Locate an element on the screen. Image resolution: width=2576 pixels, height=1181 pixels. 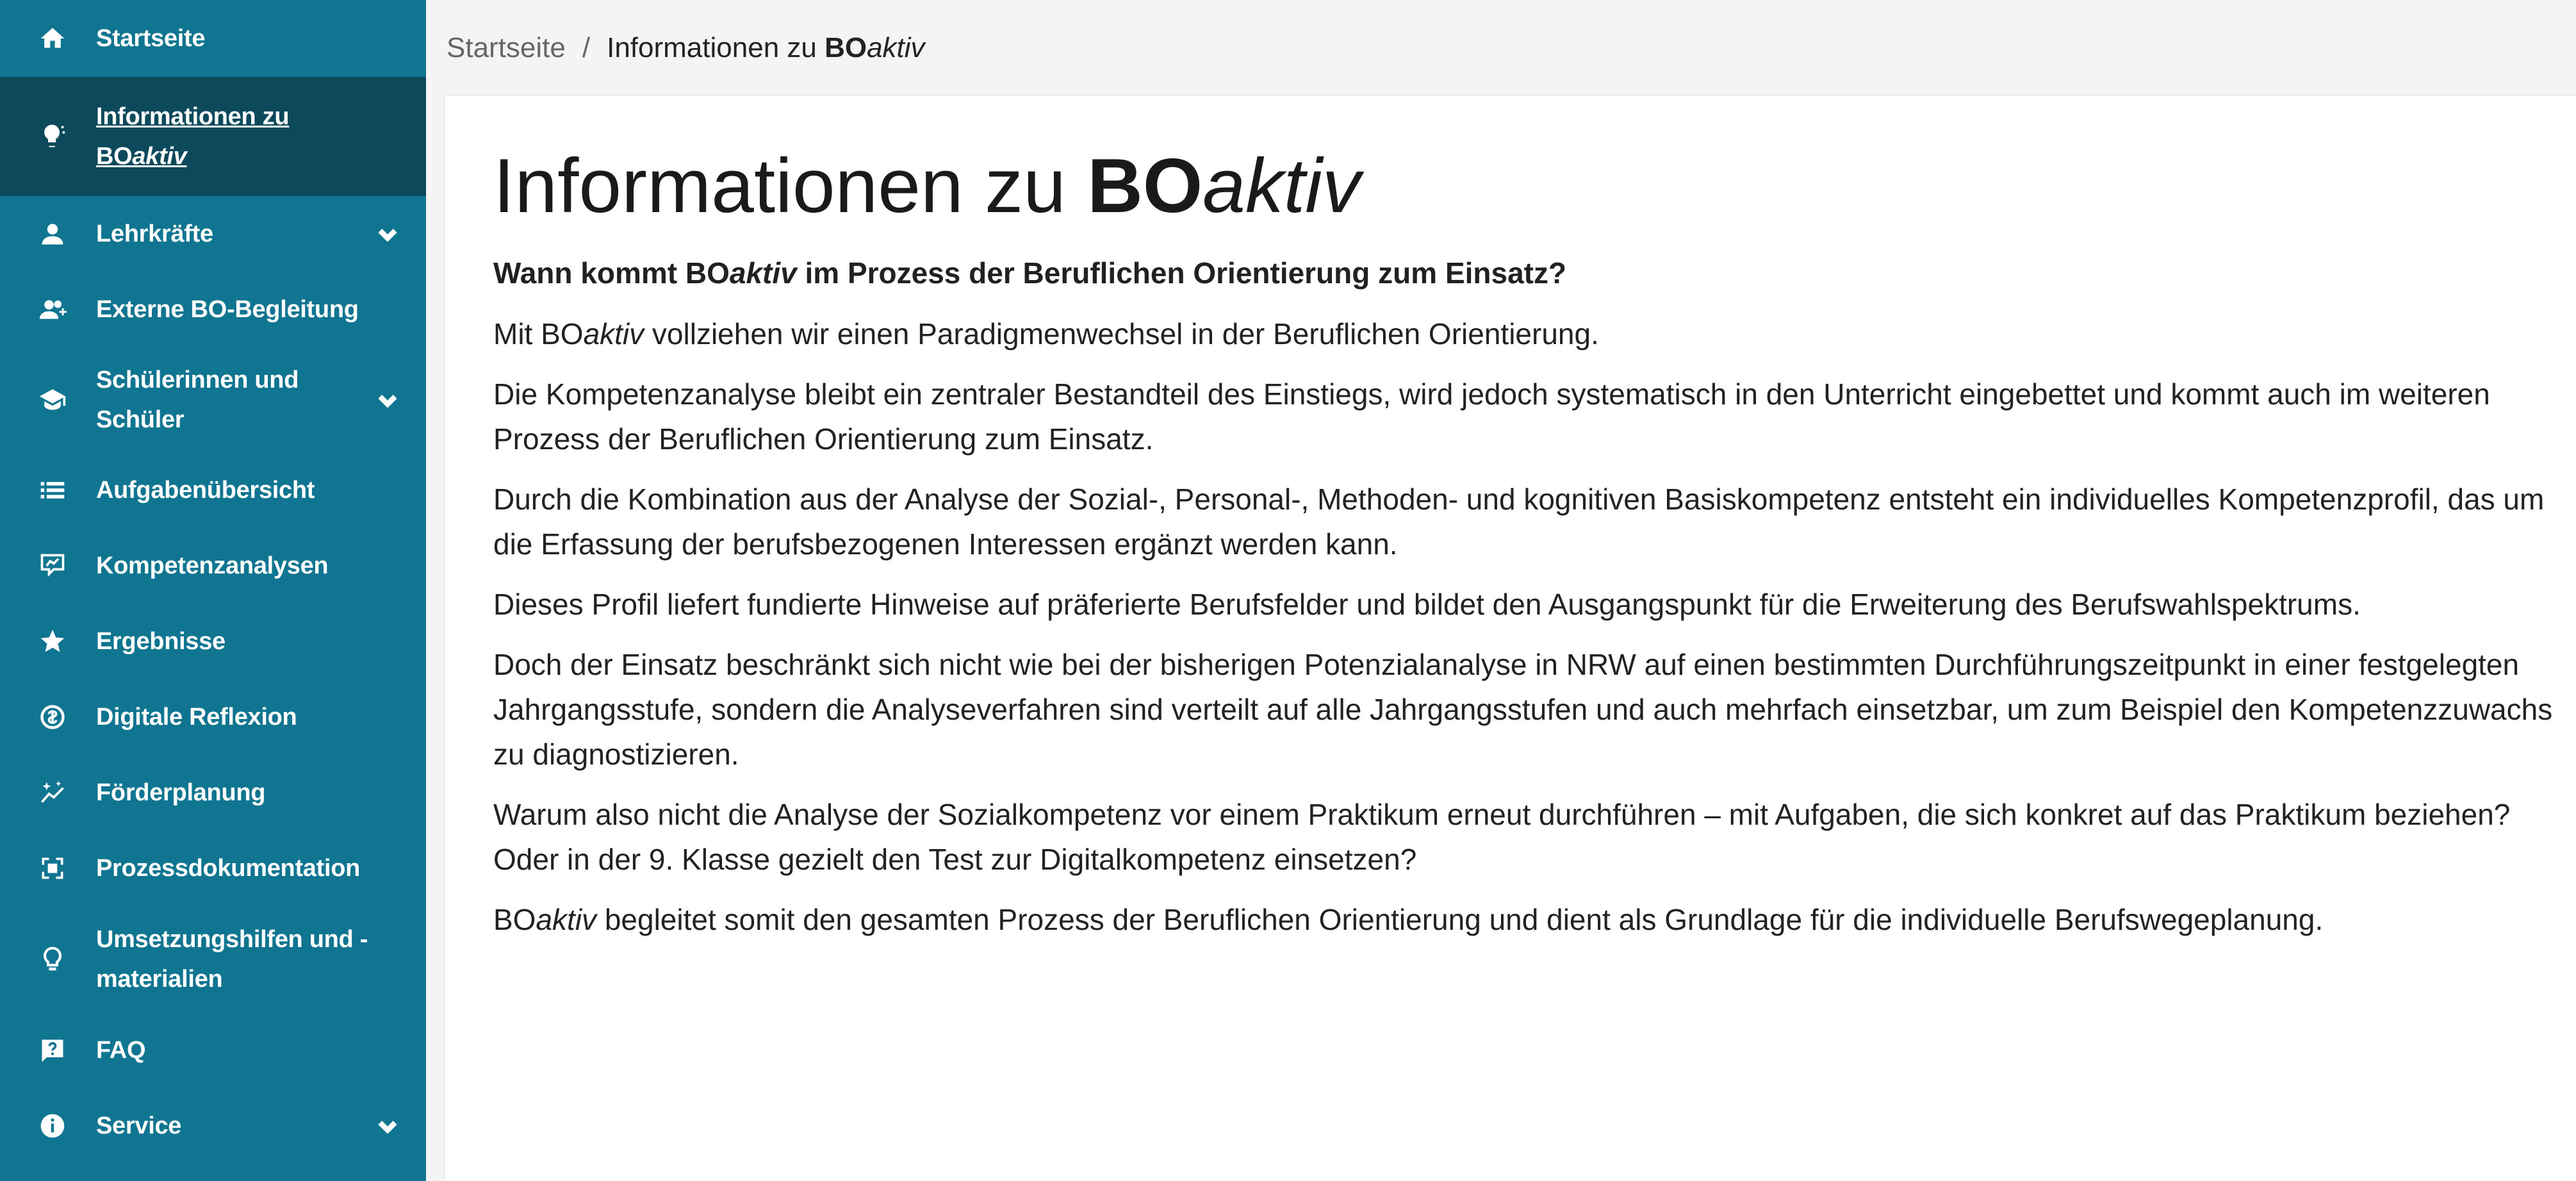
sidebar-item-aufgabenuebersicht: Aufgabenübersicht is located at coordinates (213, 490).